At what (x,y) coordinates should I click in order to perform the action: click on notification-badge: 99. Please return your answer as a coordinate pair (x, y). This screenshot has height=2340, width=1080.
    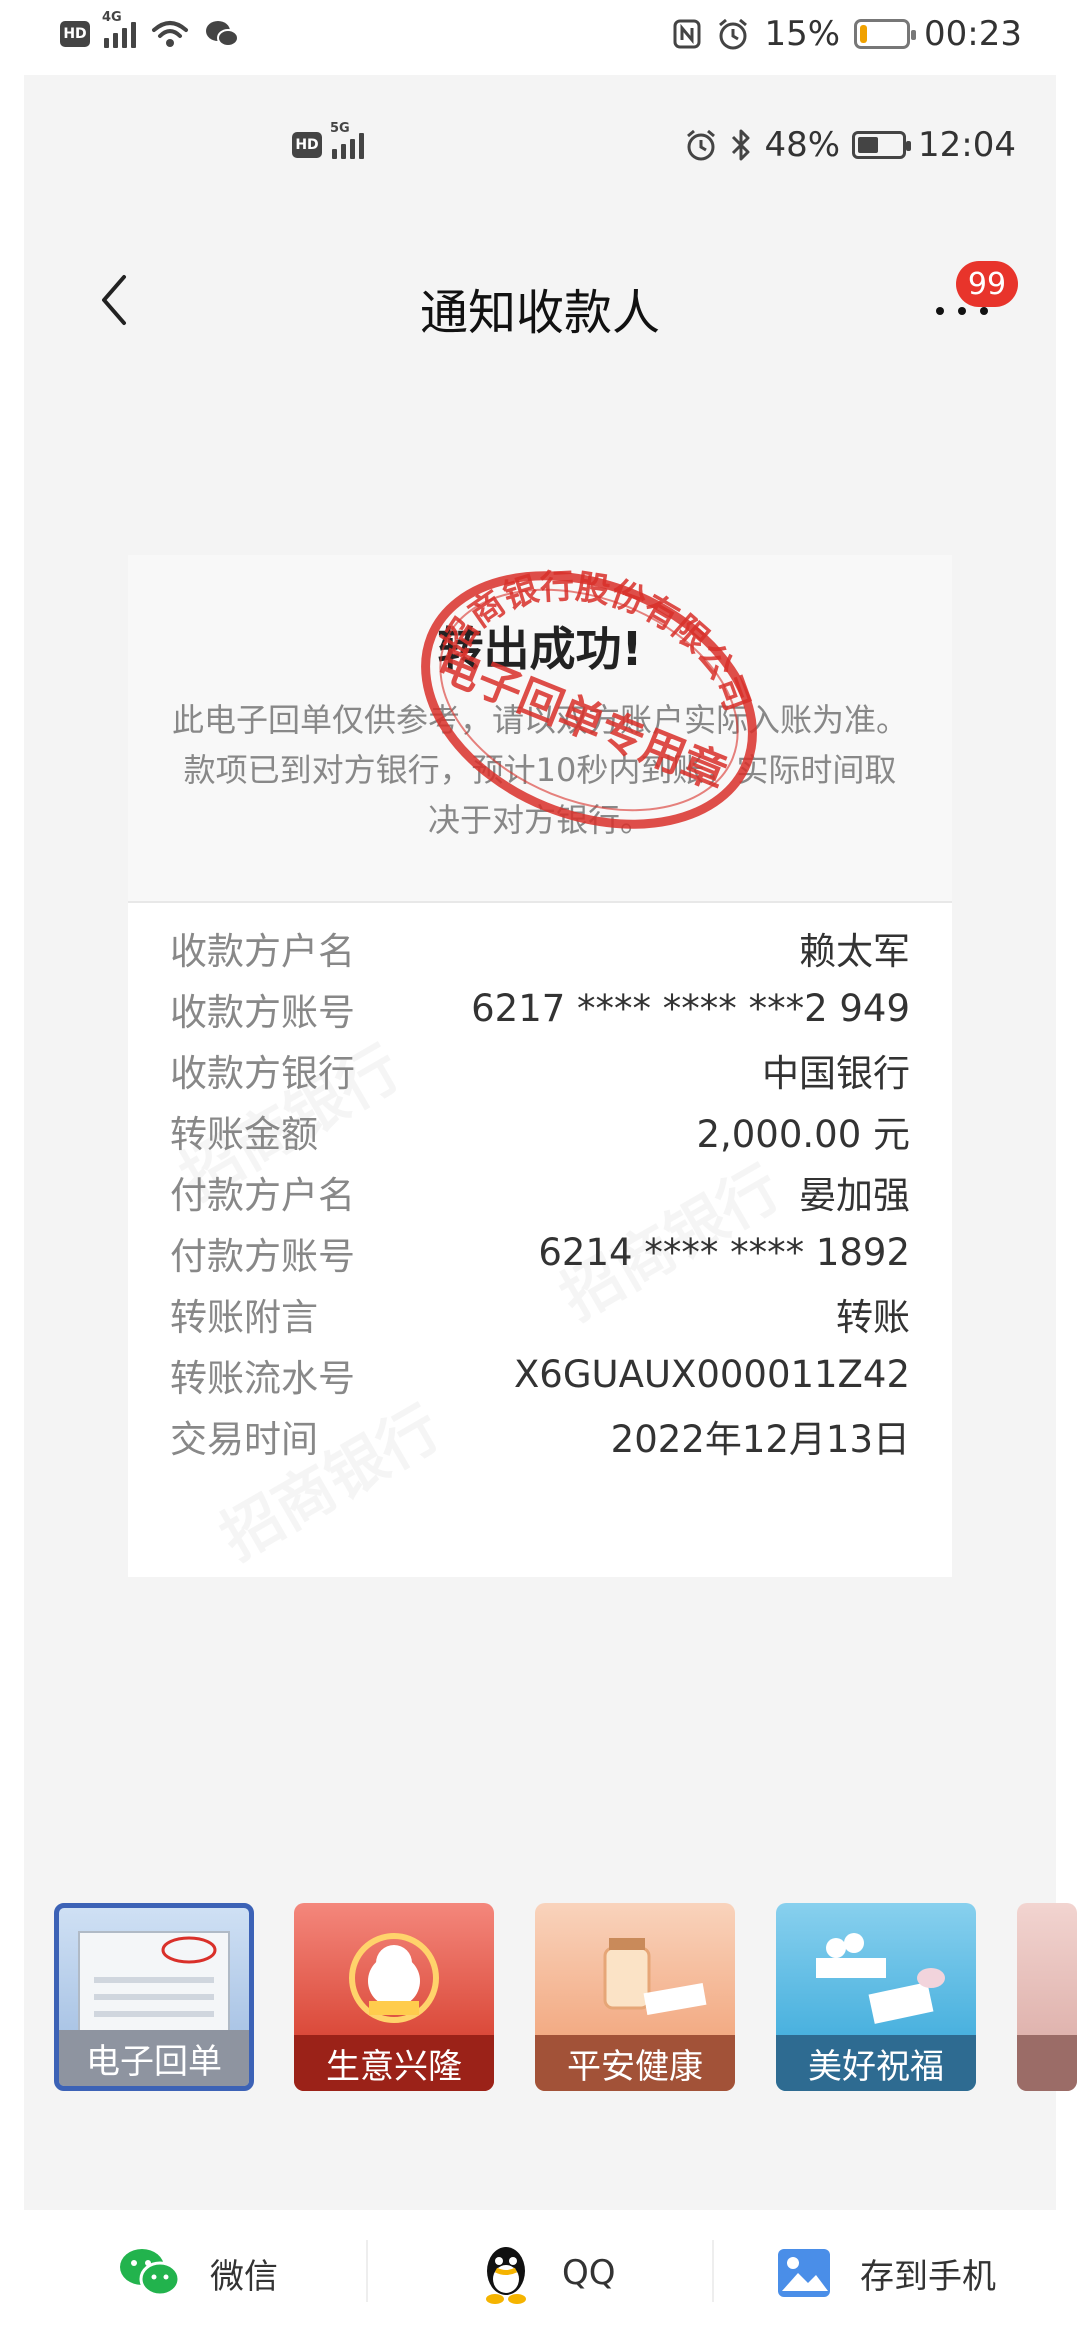
    Looking at the image, I should click on (987, 284).